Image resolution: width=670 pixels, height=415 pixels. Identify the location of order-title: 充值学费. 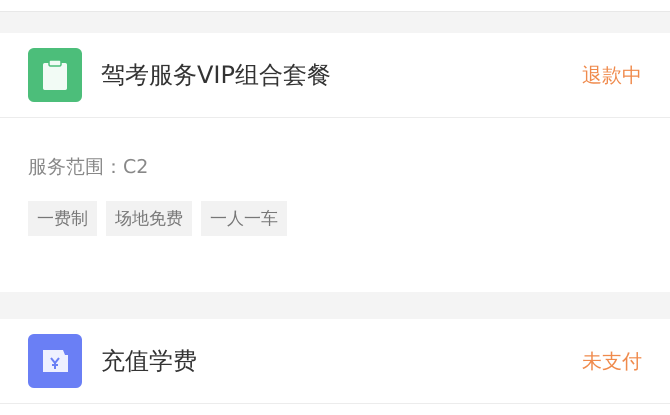
(149, 361).